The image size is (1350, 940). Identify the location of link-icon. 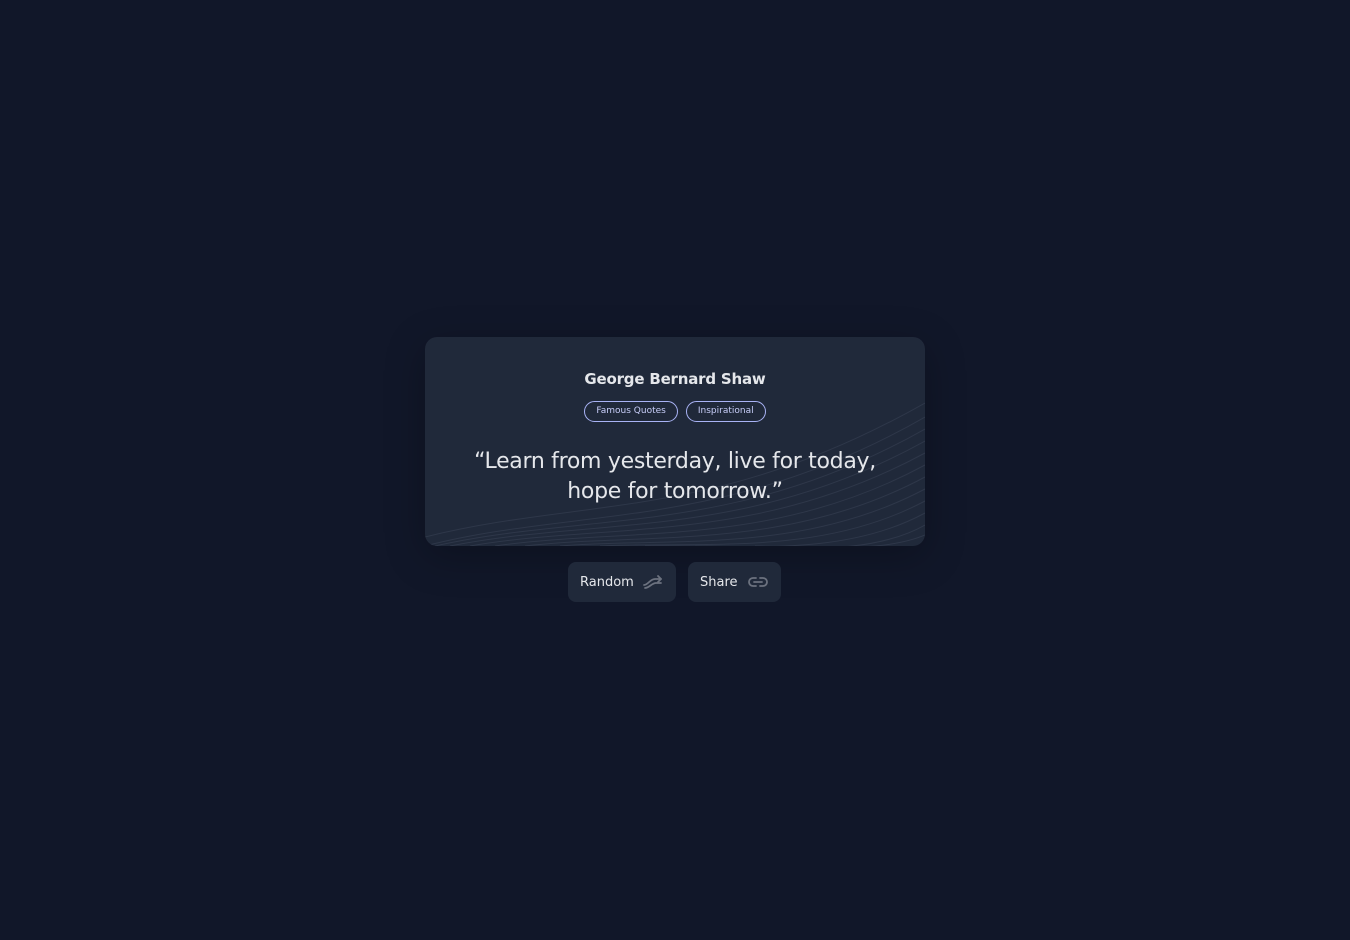
(758, 582).